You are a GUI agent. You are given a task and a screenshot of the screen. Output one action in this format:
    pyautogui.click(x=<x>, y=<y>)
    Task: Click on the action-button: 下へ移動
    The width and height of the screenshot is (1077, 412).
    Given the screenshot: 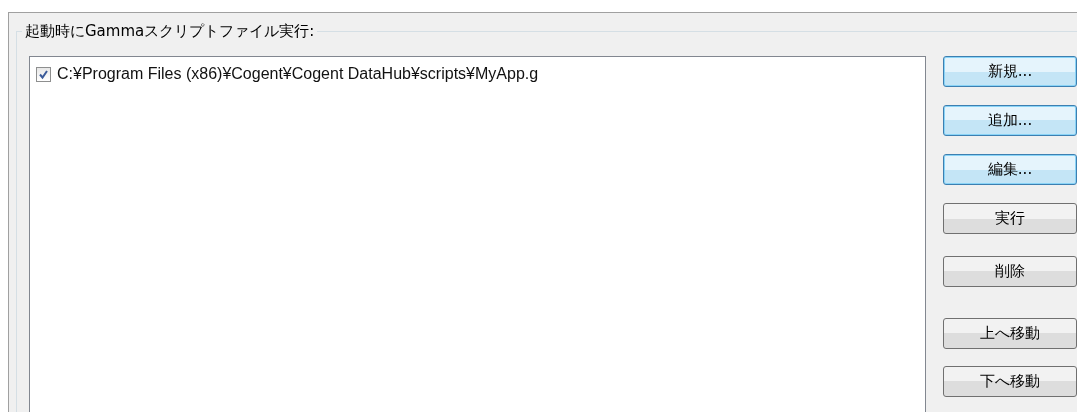 What is the action you would take?
    pyautogui.click(x=1010, y=381)
    